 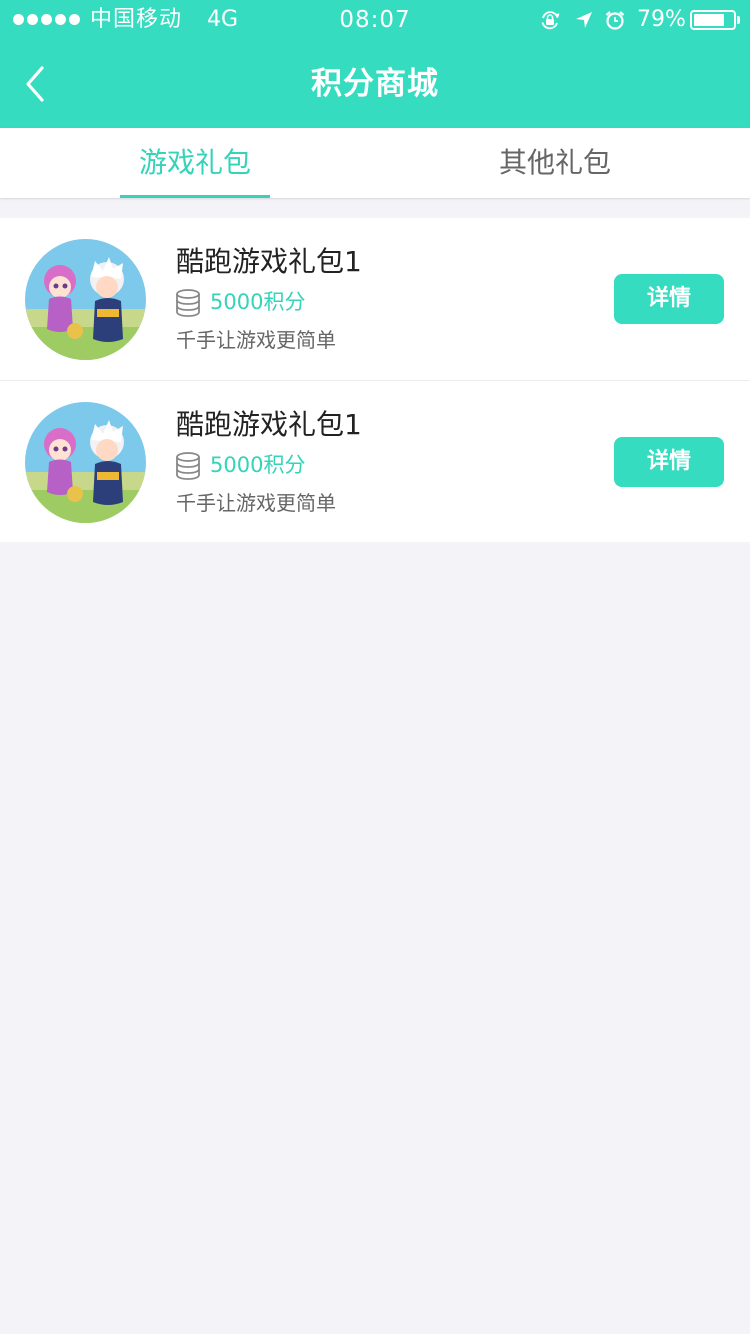 What do you see at coordinates (615, 20) in the screenshot?
I see `alarm-clock-icon` at bounding box center [615, 20].